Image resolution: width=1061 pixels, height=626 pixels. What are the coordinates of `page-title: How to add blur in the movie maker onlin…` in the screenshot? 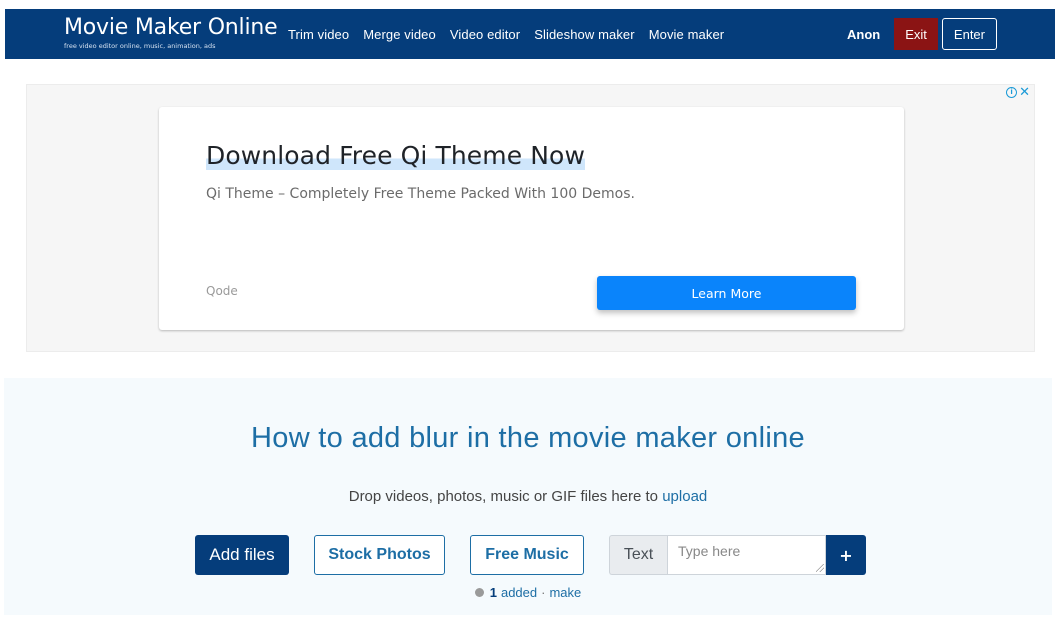 It's located at (528, 438).